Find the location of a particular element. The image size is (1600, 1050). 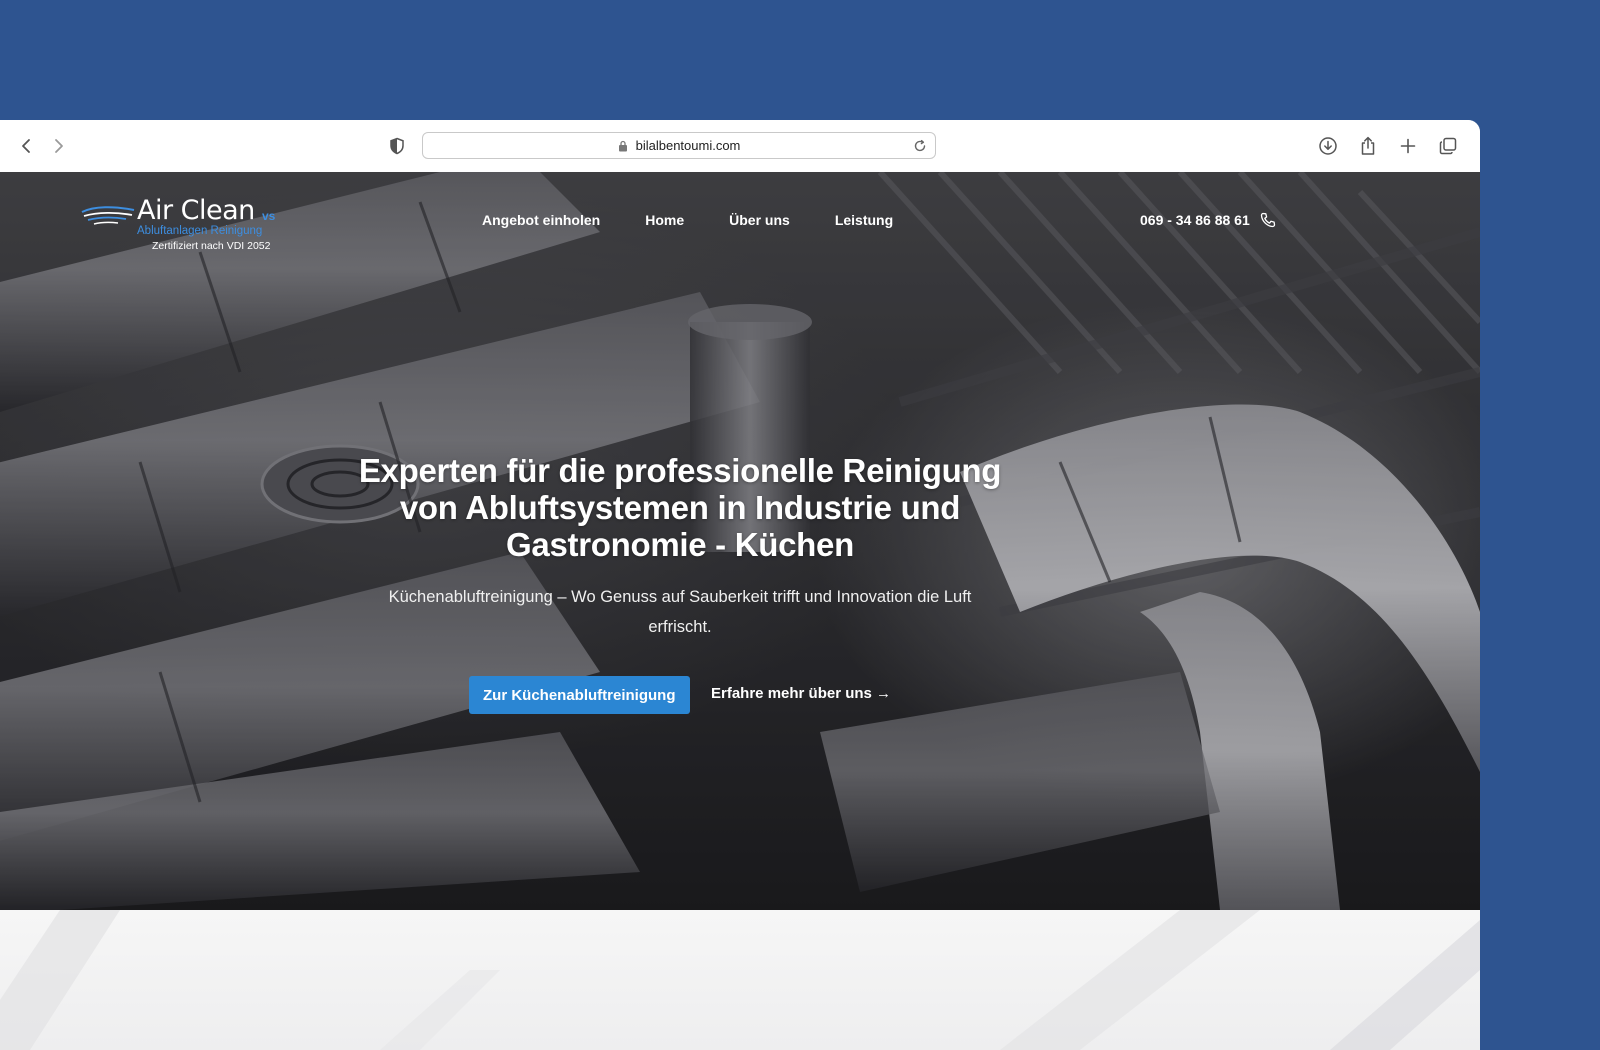

share-icon is located at coordinates (1368, 145).